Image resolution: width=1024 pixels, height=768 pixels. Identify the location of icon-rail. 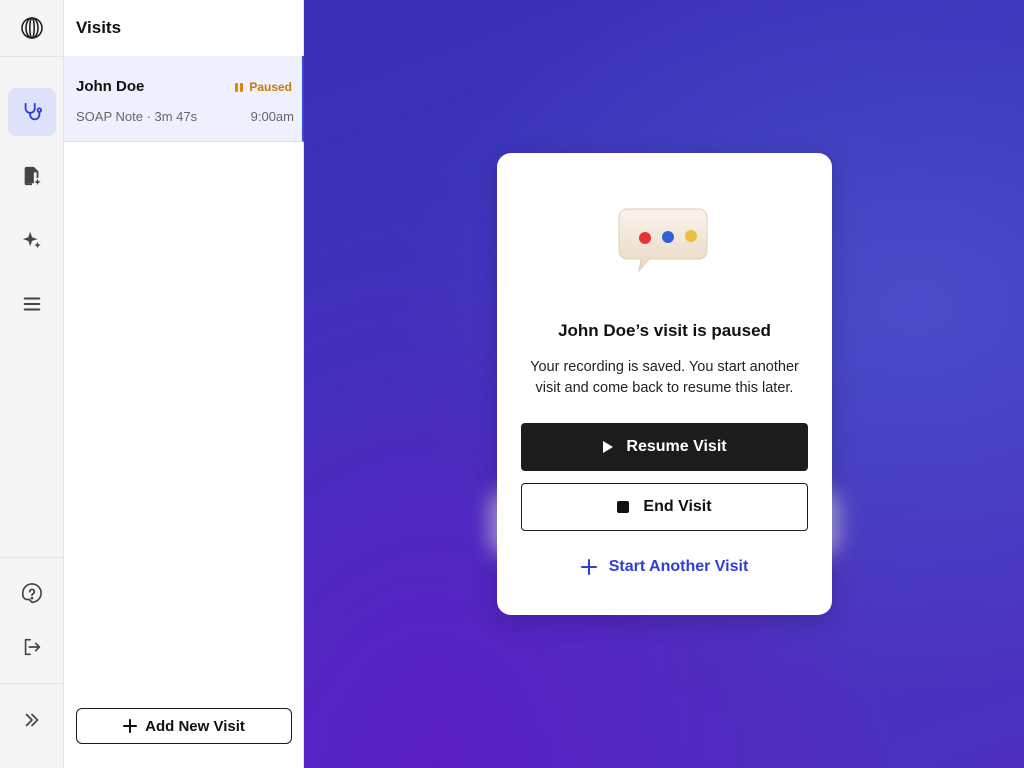
(32, 384).